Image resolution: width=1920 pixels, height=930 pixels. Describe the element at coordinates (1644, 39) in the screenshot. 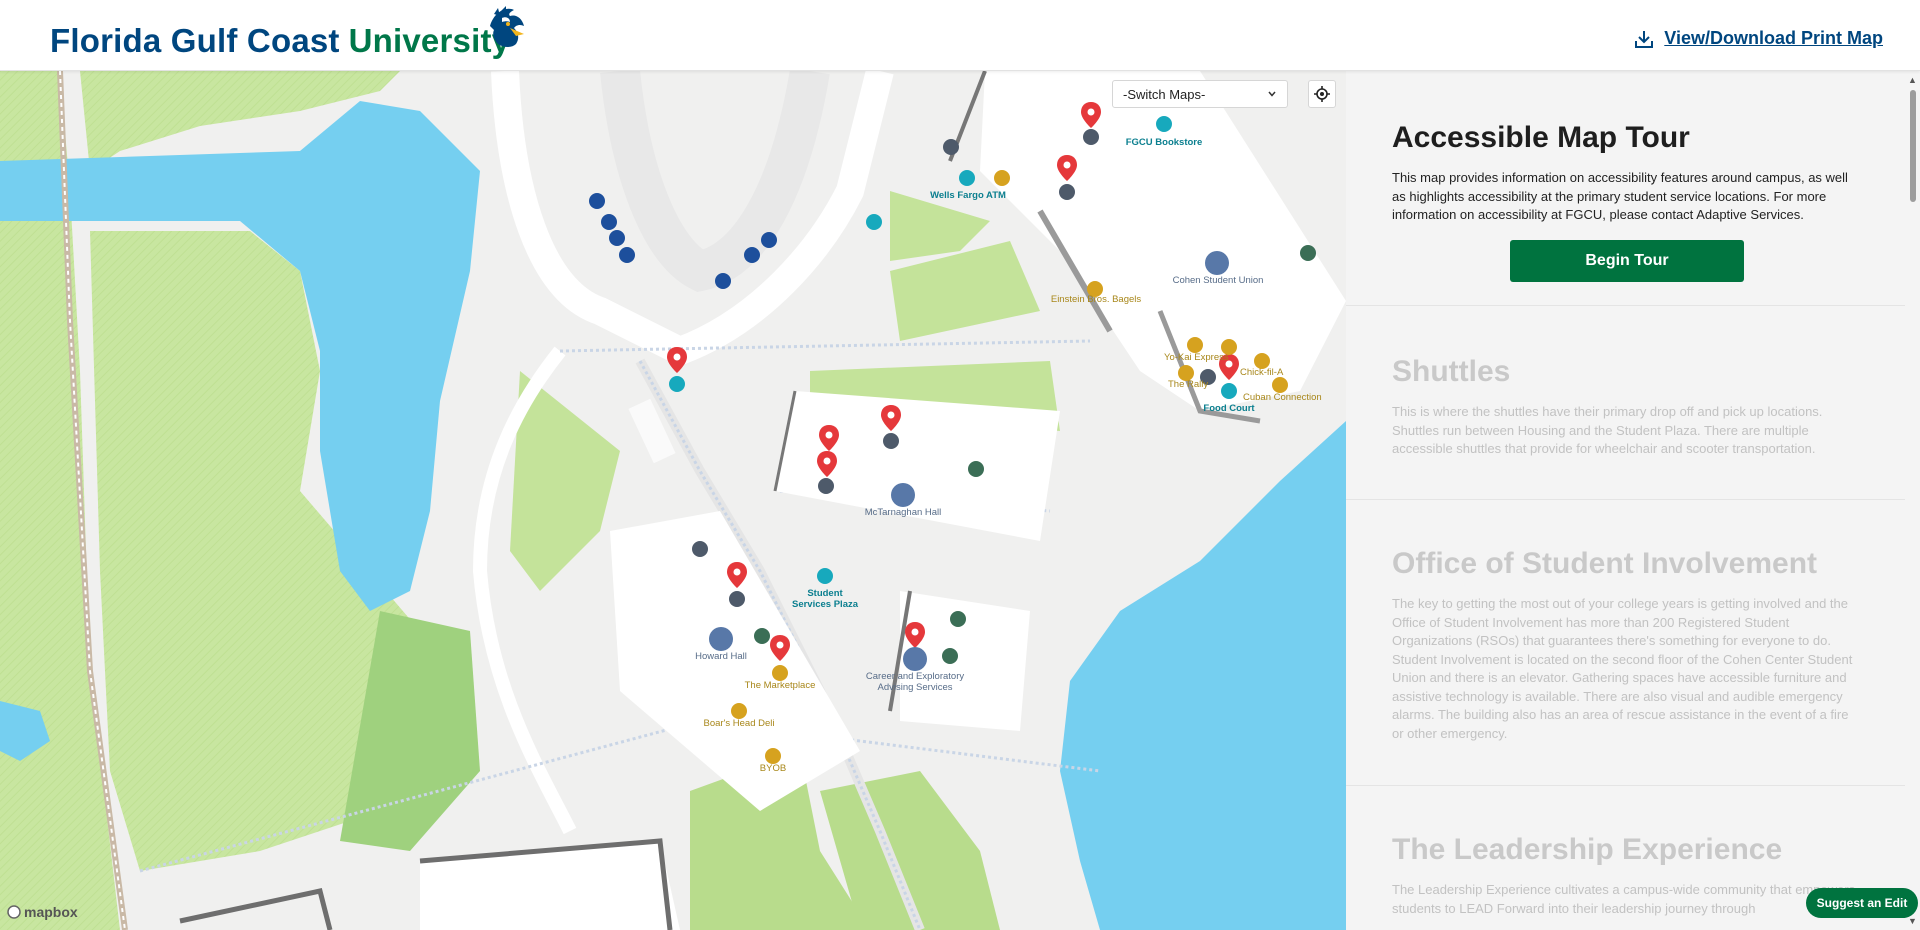

I see `download-icon` at that location.